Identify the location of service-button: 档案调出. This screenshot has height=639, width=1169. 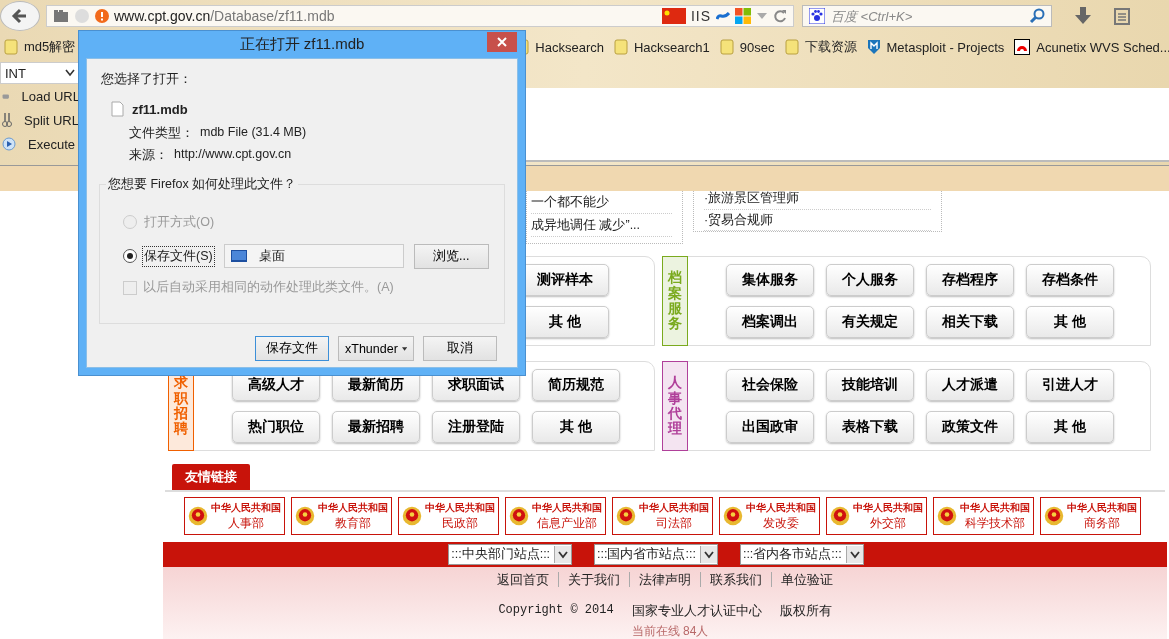
(770, 322).